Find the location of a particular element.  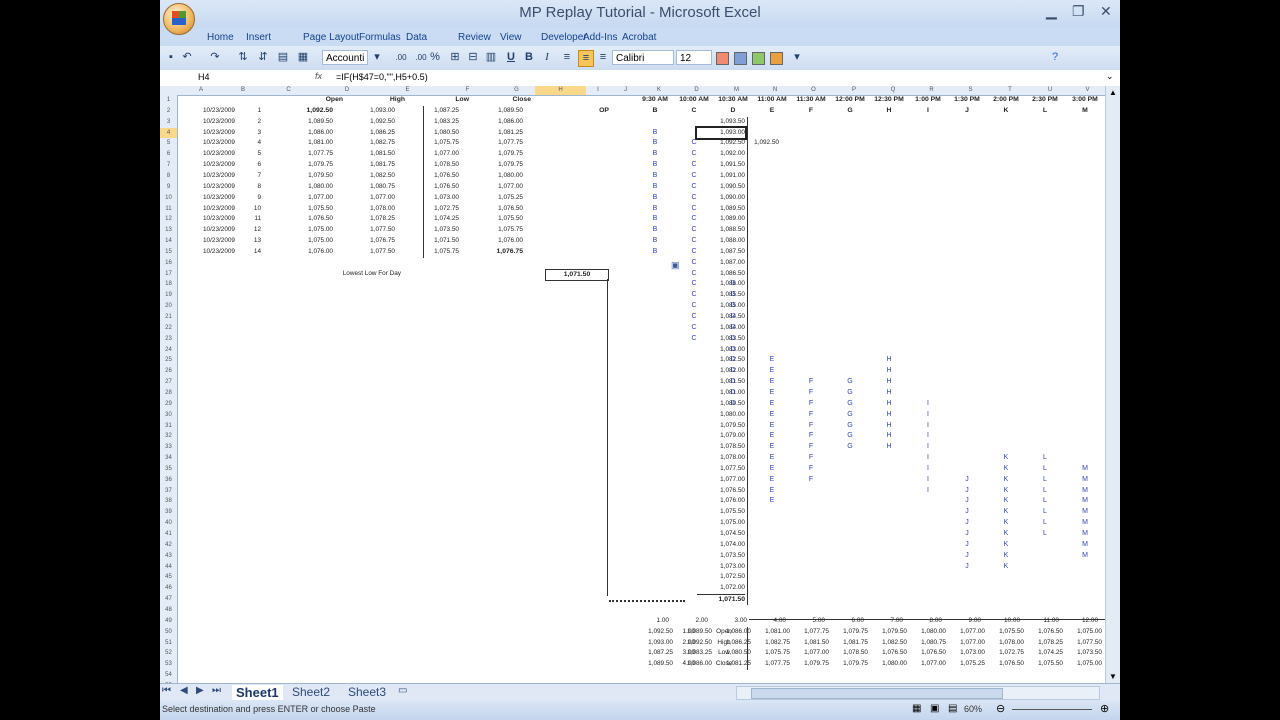

column-header-U: U is located at coordinates (1050, 90).